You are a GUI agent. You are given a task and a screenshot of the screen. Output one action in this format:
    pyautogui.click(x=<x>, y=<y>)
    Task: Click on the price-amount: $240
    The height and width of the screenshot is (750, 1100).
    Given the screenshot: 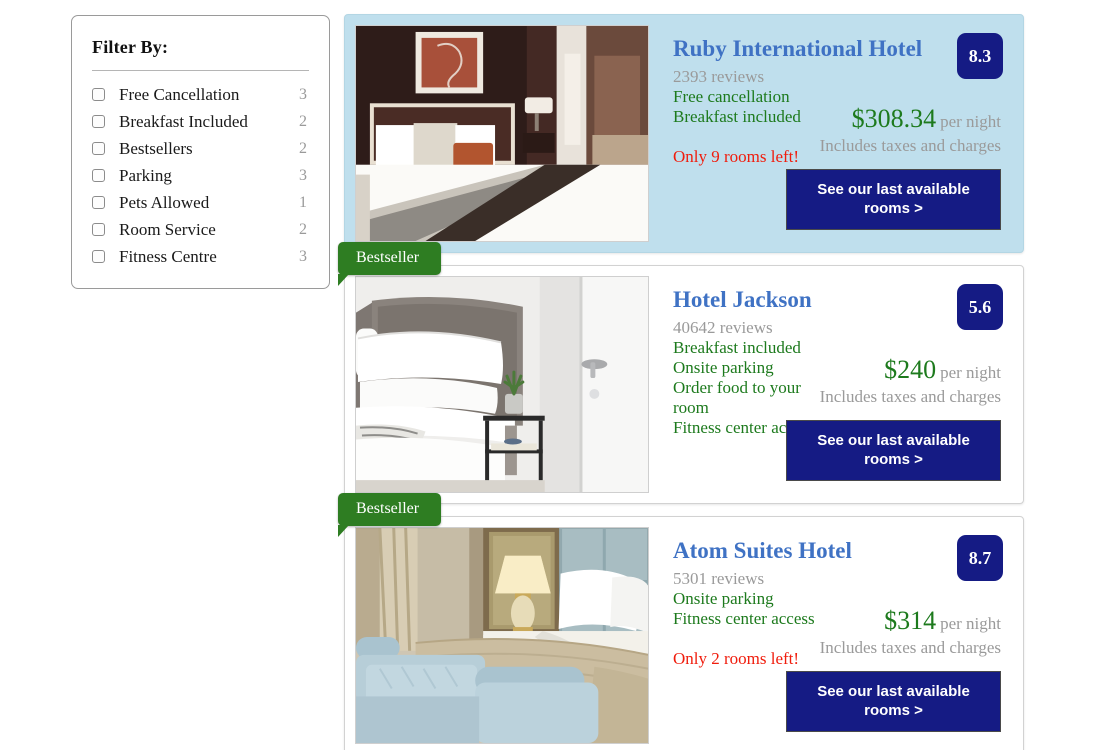 What is the action you would take?
    pyautogui.click(x=910, y=369)
    